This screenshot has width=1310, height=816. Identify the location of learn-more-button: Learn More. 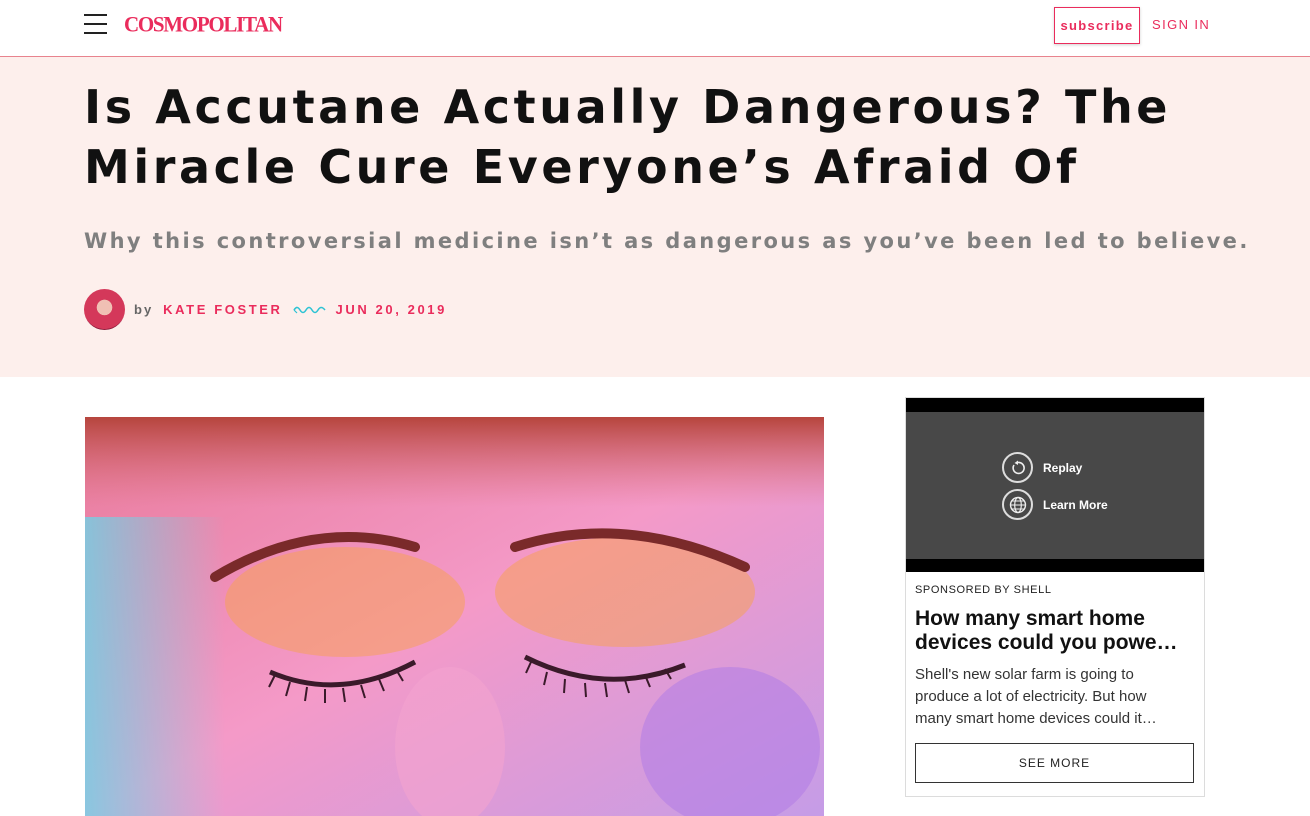
(1055, 504).